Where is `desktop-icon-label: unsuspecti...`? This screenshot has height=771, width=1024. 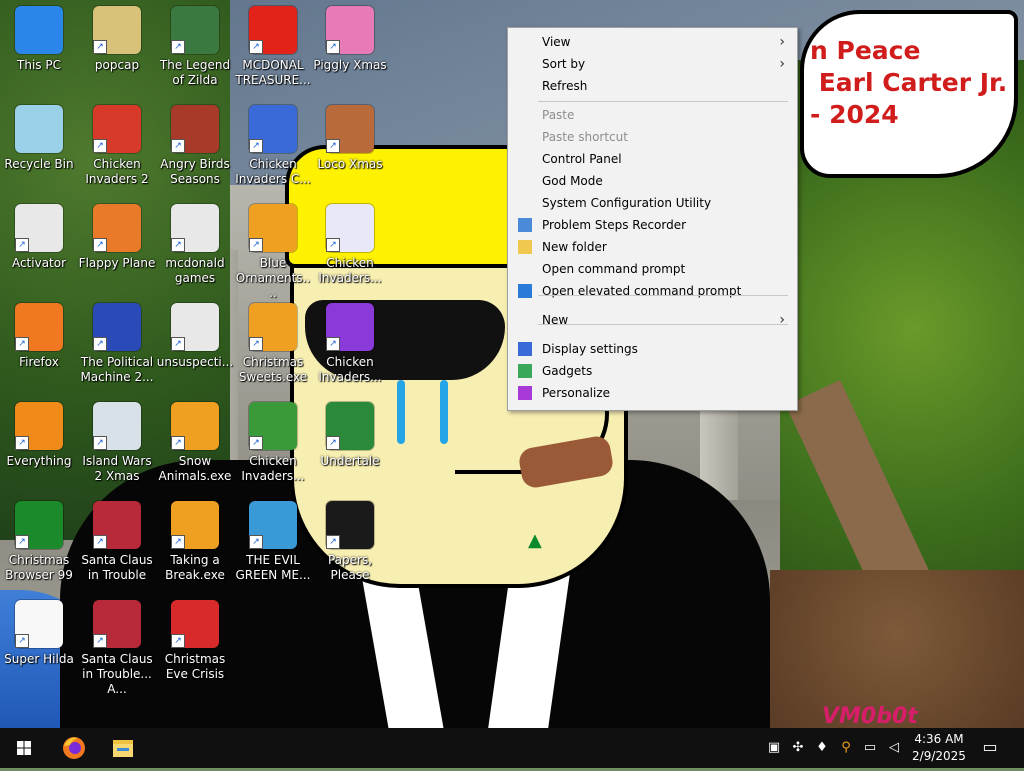
desktop-icon-label: unsuspecti... is located at coordinates (195, 362).